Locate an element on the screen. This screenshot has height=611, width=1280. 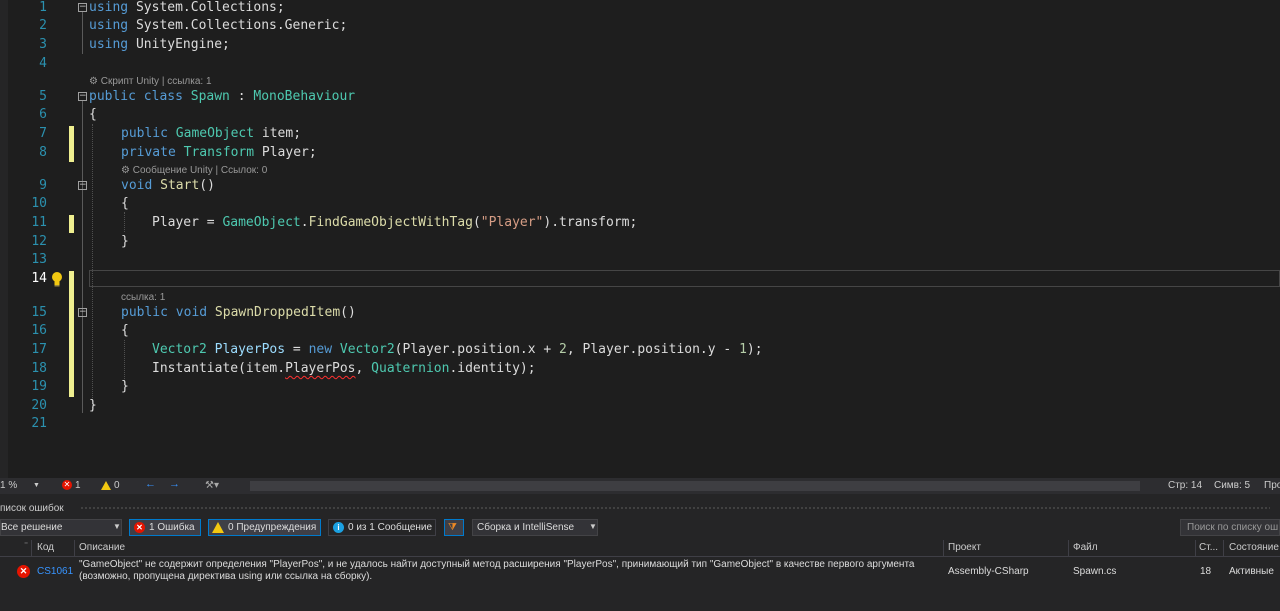
line-number: 18 is located at coordinates (39, 368).